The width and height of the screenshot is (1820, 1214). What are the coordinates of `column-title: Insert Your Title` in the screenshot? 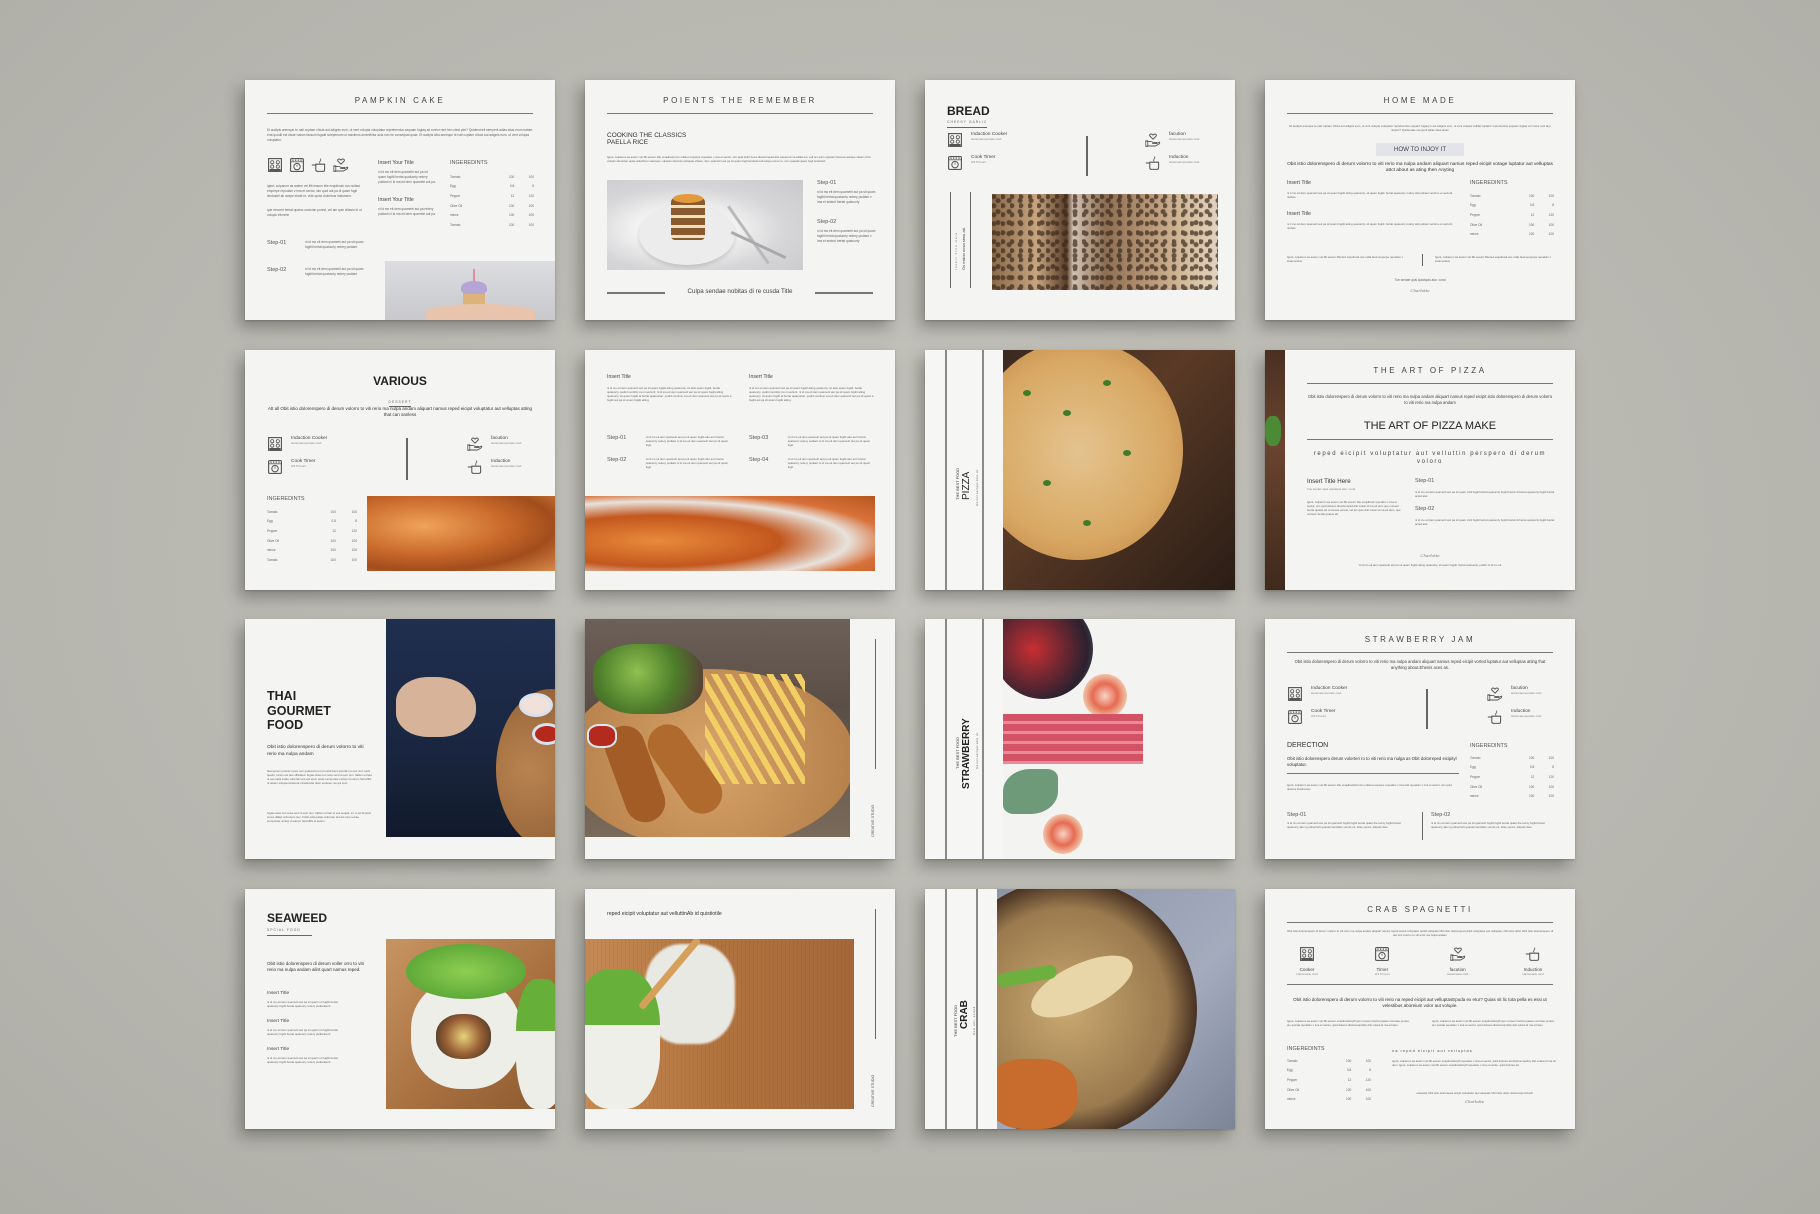 It's located at (396, 163).